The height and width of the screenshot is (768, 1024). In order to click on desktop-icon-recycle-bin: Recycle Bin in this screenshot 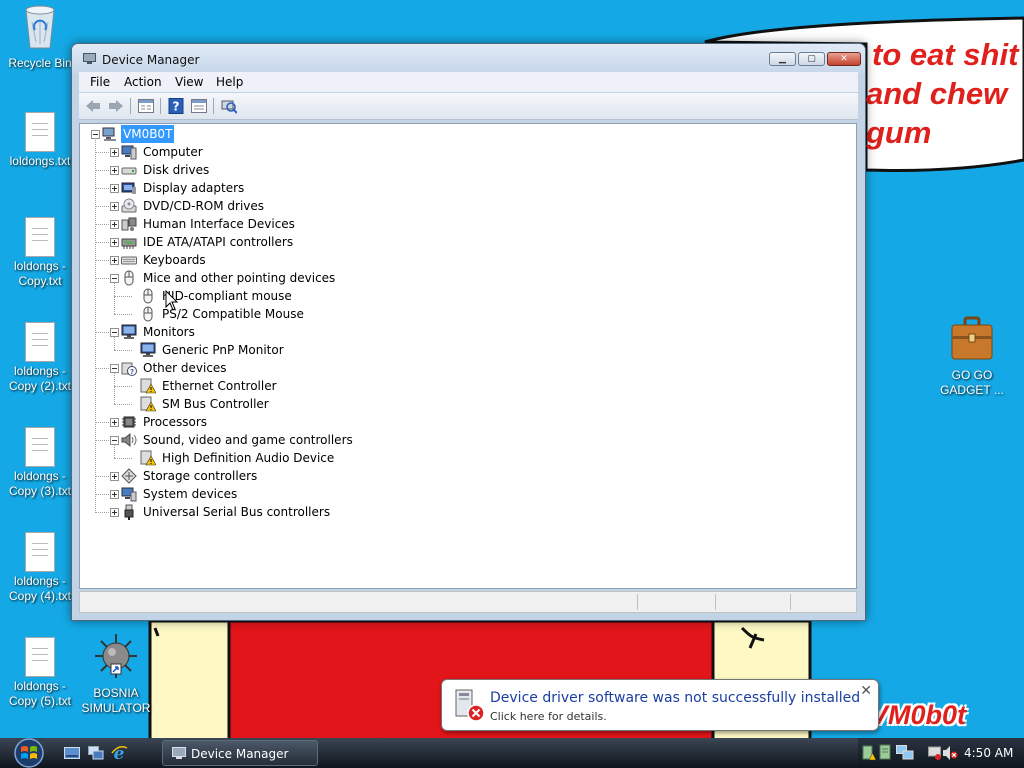, I will do `click(40, 36)`.